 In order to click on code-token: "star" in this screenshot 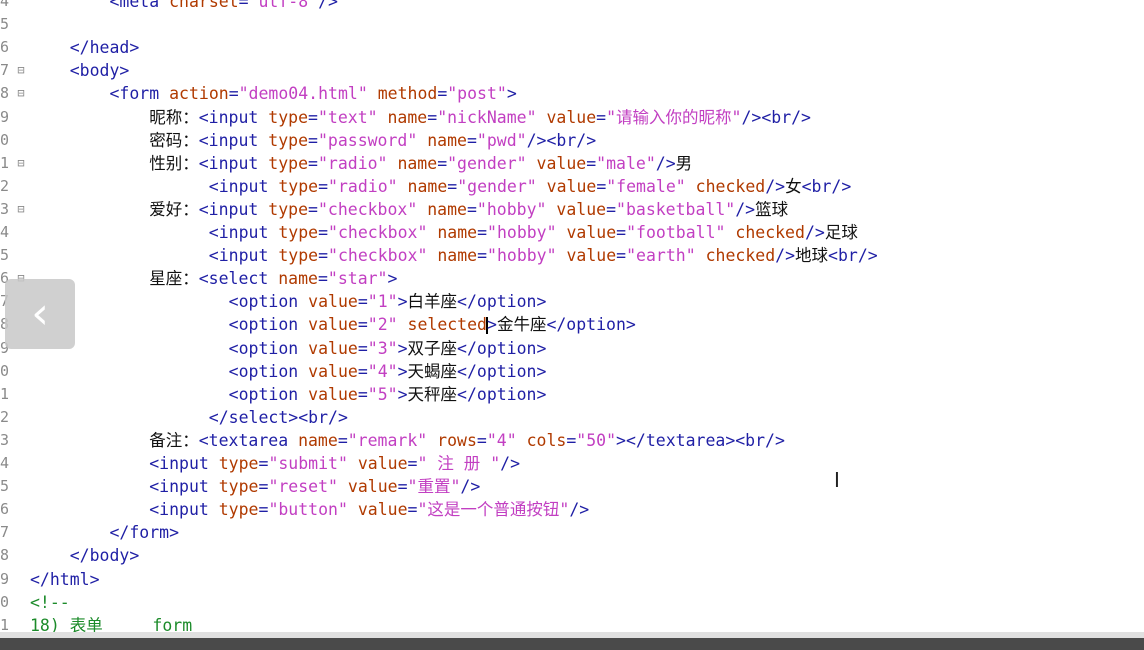, I will do `click(357, 279)`.